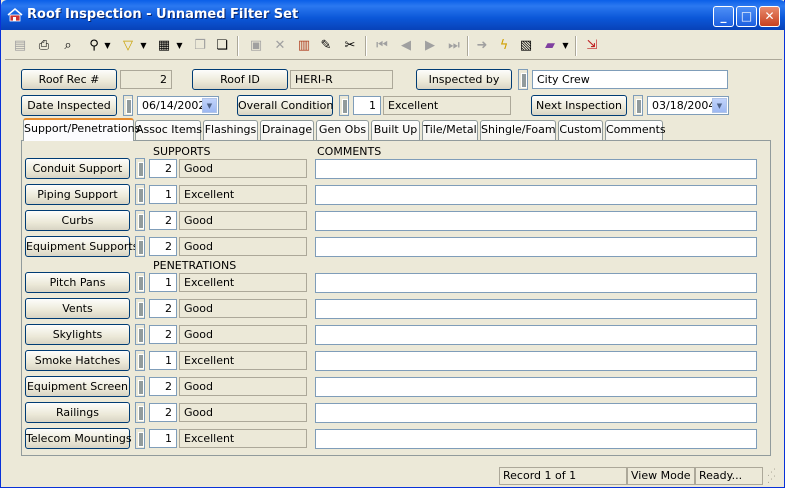  What do you see at coordinates (140, 360) in the screenshot?
I see `smoke-hatches-grip` at bounding box center [140, 360].